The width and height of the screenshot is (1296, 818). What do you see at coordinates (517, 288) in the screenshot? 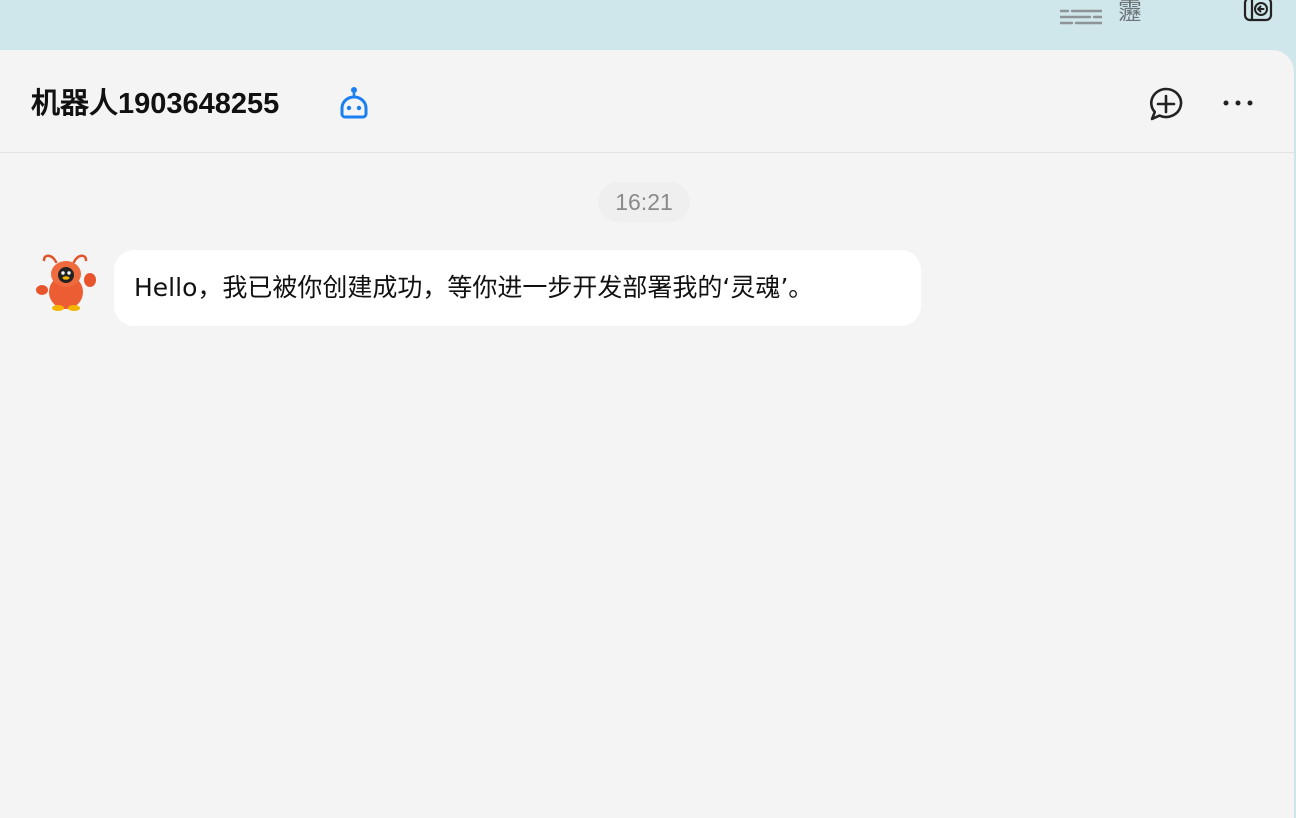
I see `message-bubble: Hello，我已被你创建成功，等你进一步开发部署我的‘灵魂’。` at bounding box center [517, 288].